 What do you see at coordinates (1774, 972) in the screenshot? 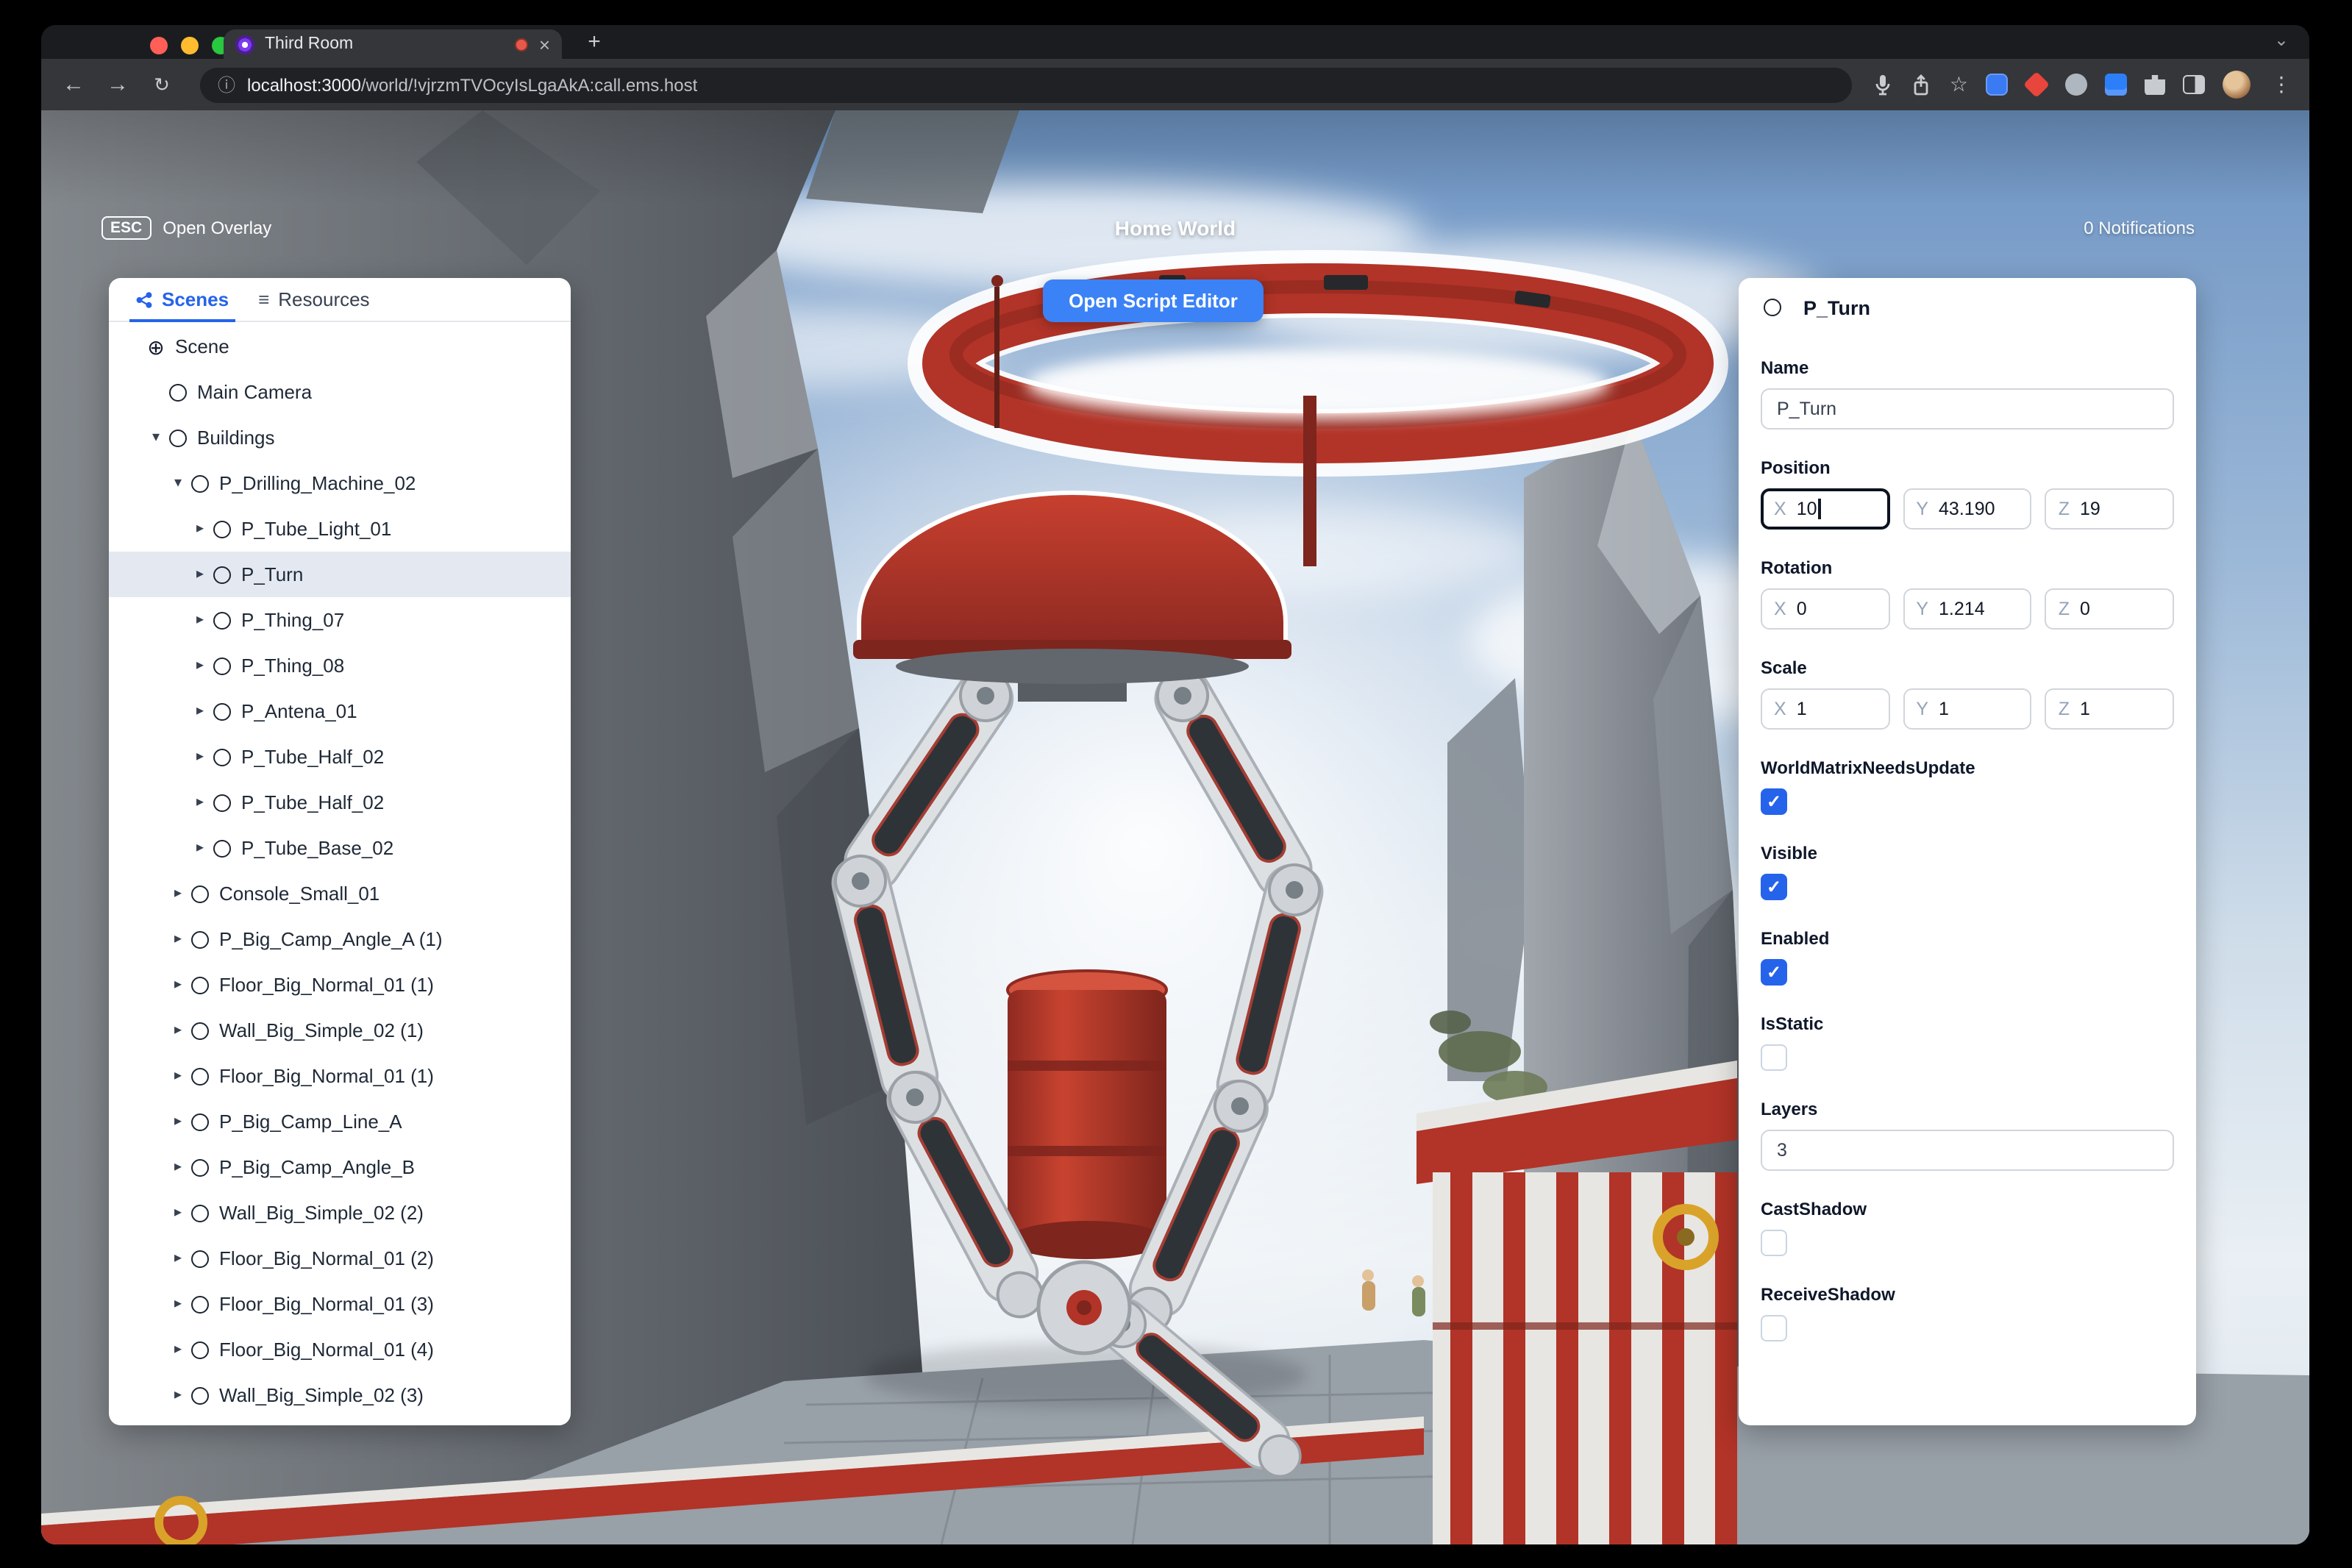
I see `enabled-checkbox: ✓` at bounding box center [1774, 972].